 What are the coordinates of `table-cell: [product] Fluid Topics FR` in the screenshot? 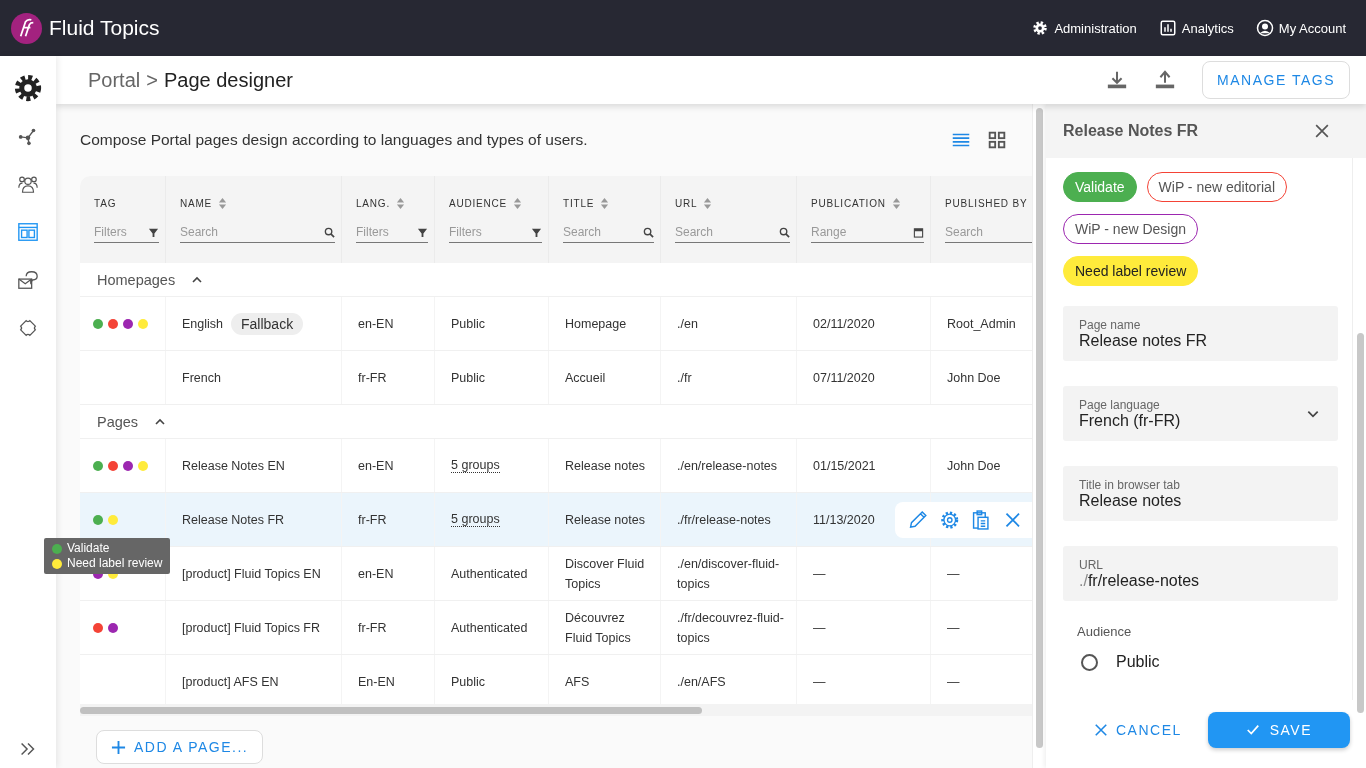 It's located at (251, 627).